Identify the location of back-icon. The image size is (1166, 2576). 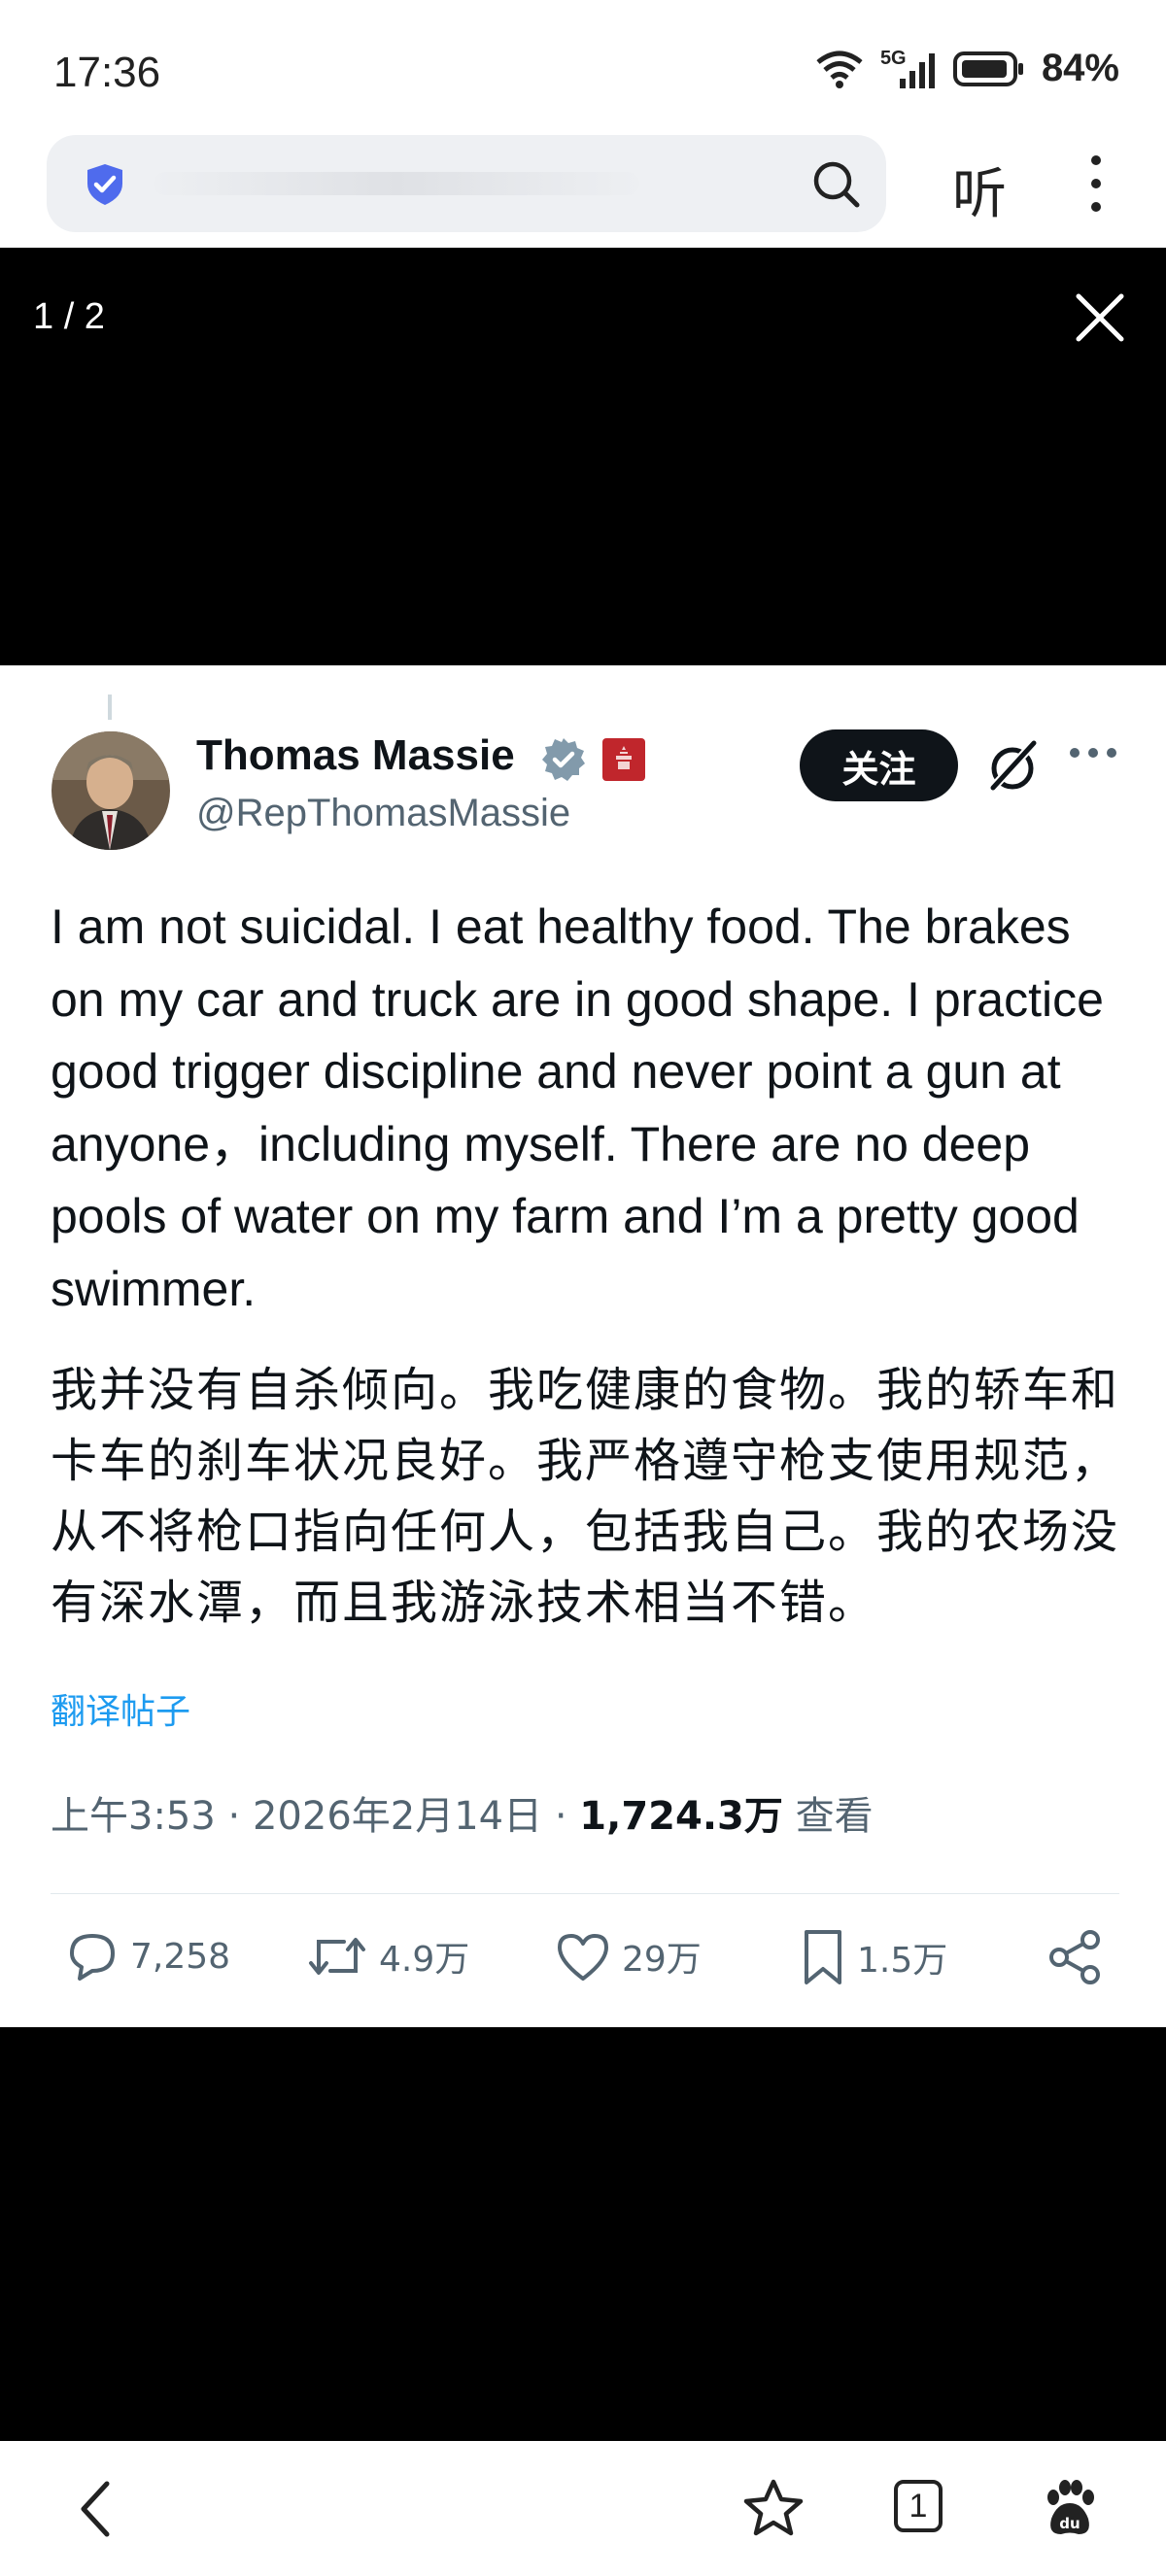
(95, 2509).